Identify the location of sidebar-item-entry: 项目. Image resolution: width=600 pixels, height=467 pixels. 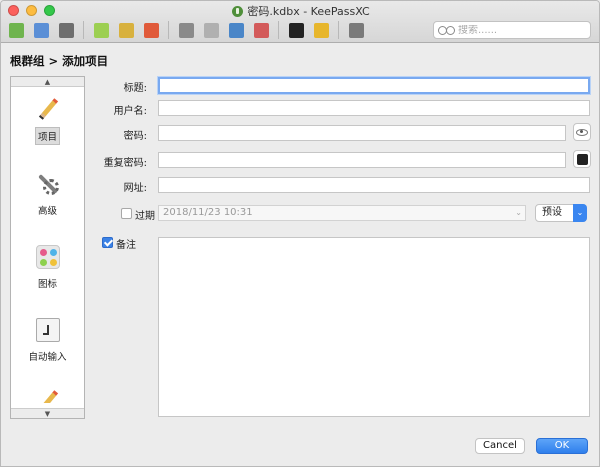
(47, 121).